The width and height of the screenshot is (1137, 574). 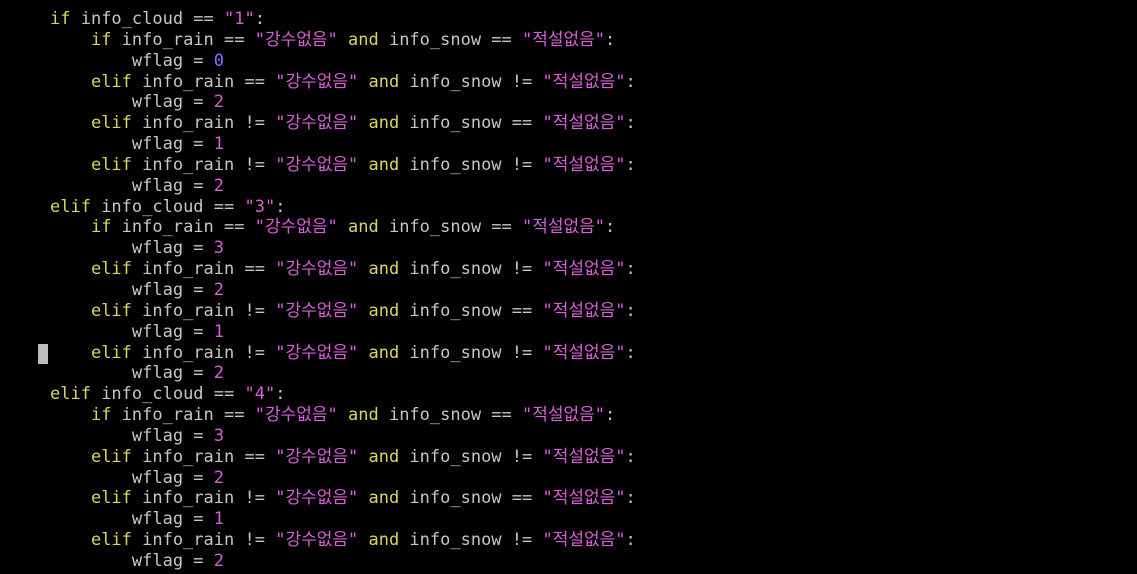 What do you see at coordinates (219, 248) in the screenshot?
I see `number-literal: 3` at bounding box center [219, 248].